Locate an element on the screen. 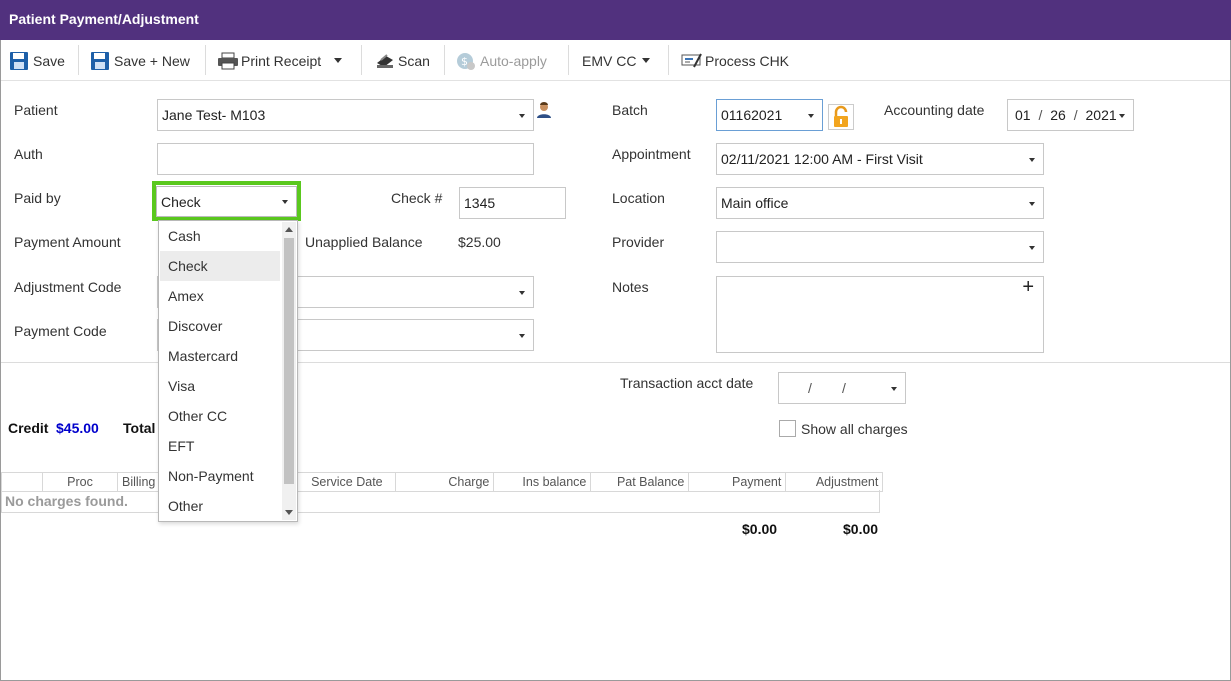 This screenshot has height=681, width=1231. show-all-charges-label: Show all charges is located at coordinates (854, 429).